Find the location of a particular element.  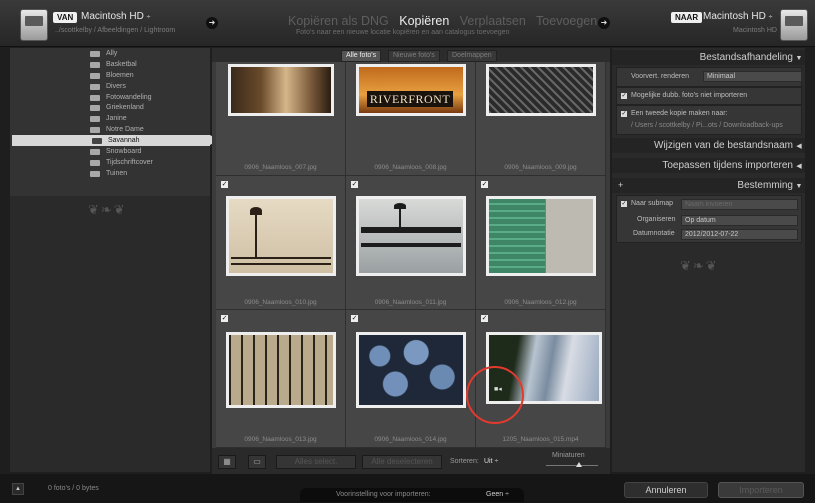

source-drive-name: Macintosh HD ÷ is located at coordinates (115, 16).